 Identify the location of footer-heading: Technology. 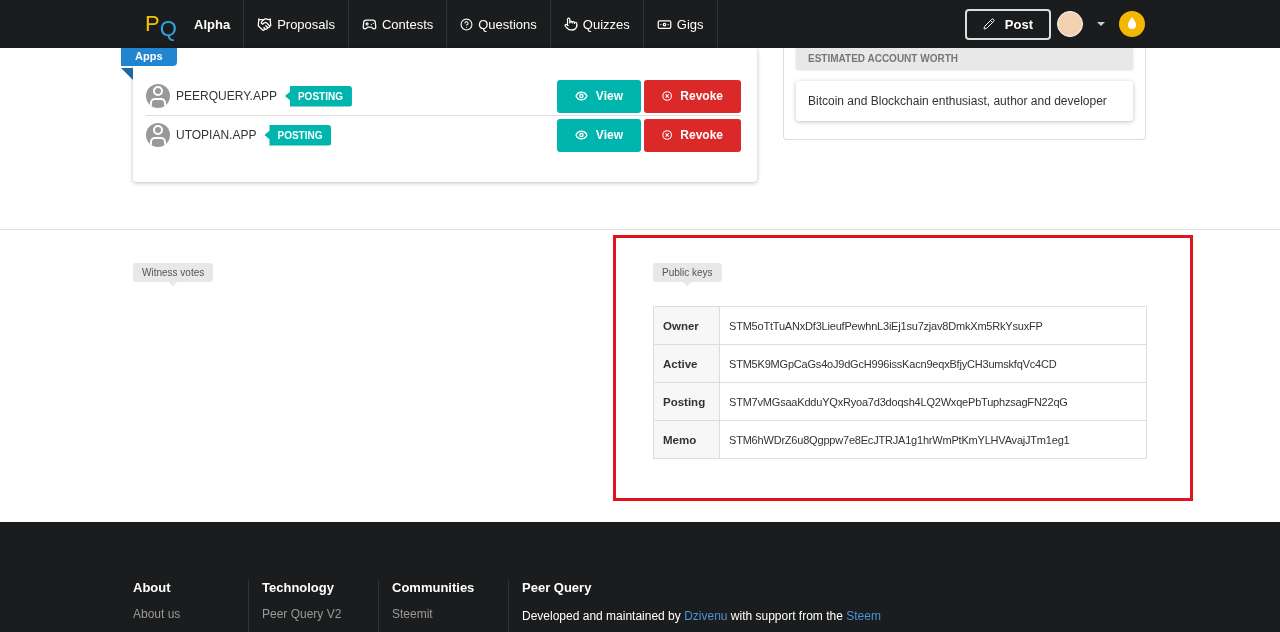
(298, 587).